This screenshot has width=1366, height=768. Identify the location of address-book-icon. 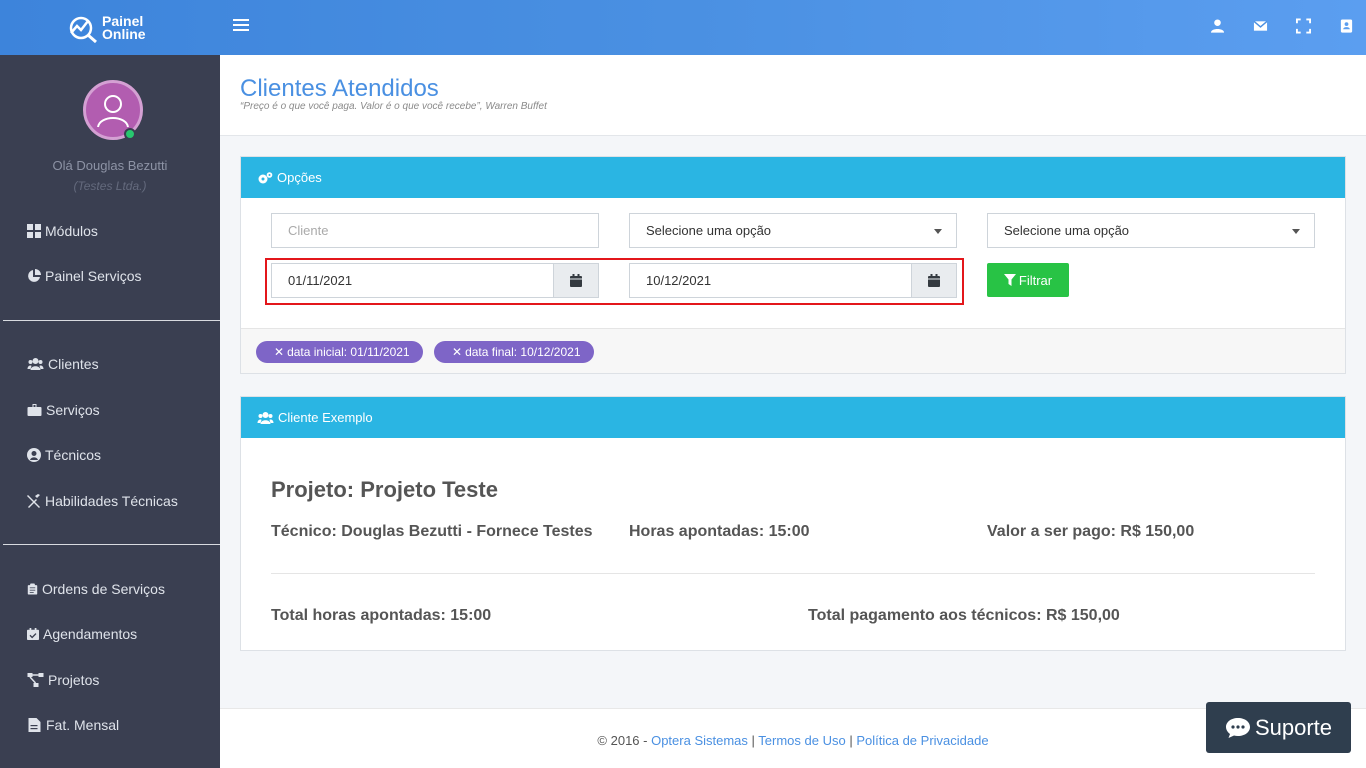
(1346, 26).